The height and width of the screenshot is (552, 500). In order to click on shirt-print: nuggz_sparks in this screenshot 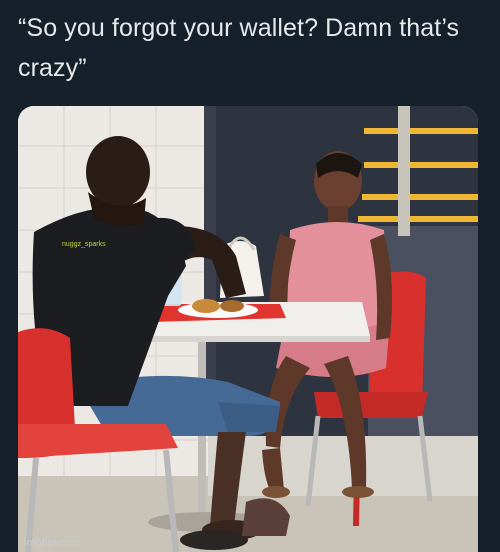, I will do `click(84, 244)`.